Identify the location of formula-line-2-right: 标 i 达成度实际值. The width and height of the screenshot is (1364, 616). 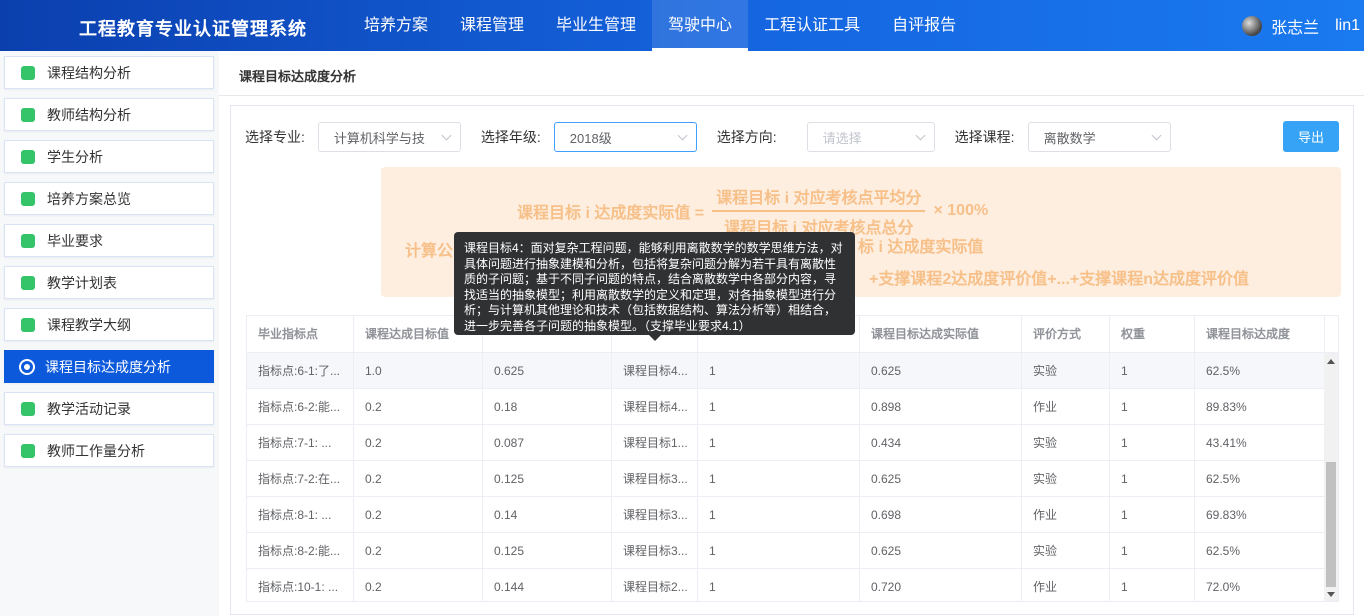
(921, 247).